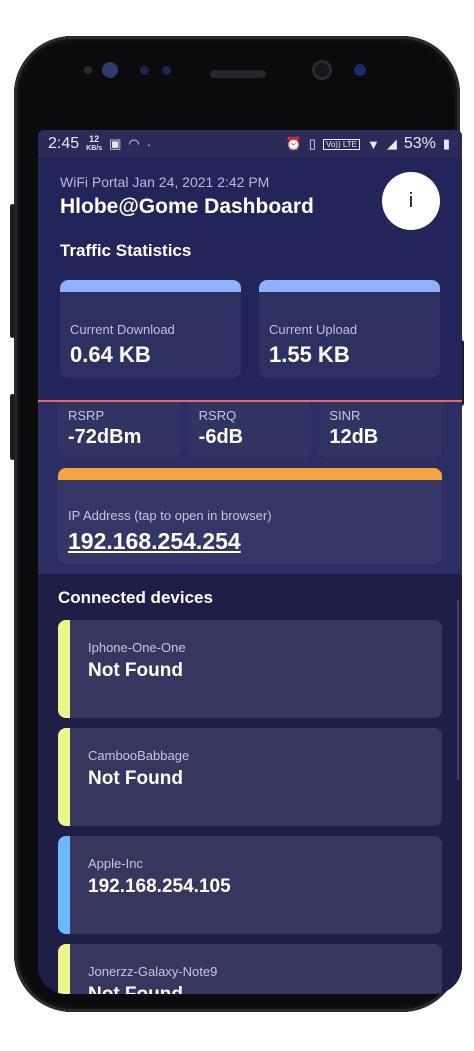 The image size is (474, 1051). I want to click on battery-icon: ▮, so click(446, 143).